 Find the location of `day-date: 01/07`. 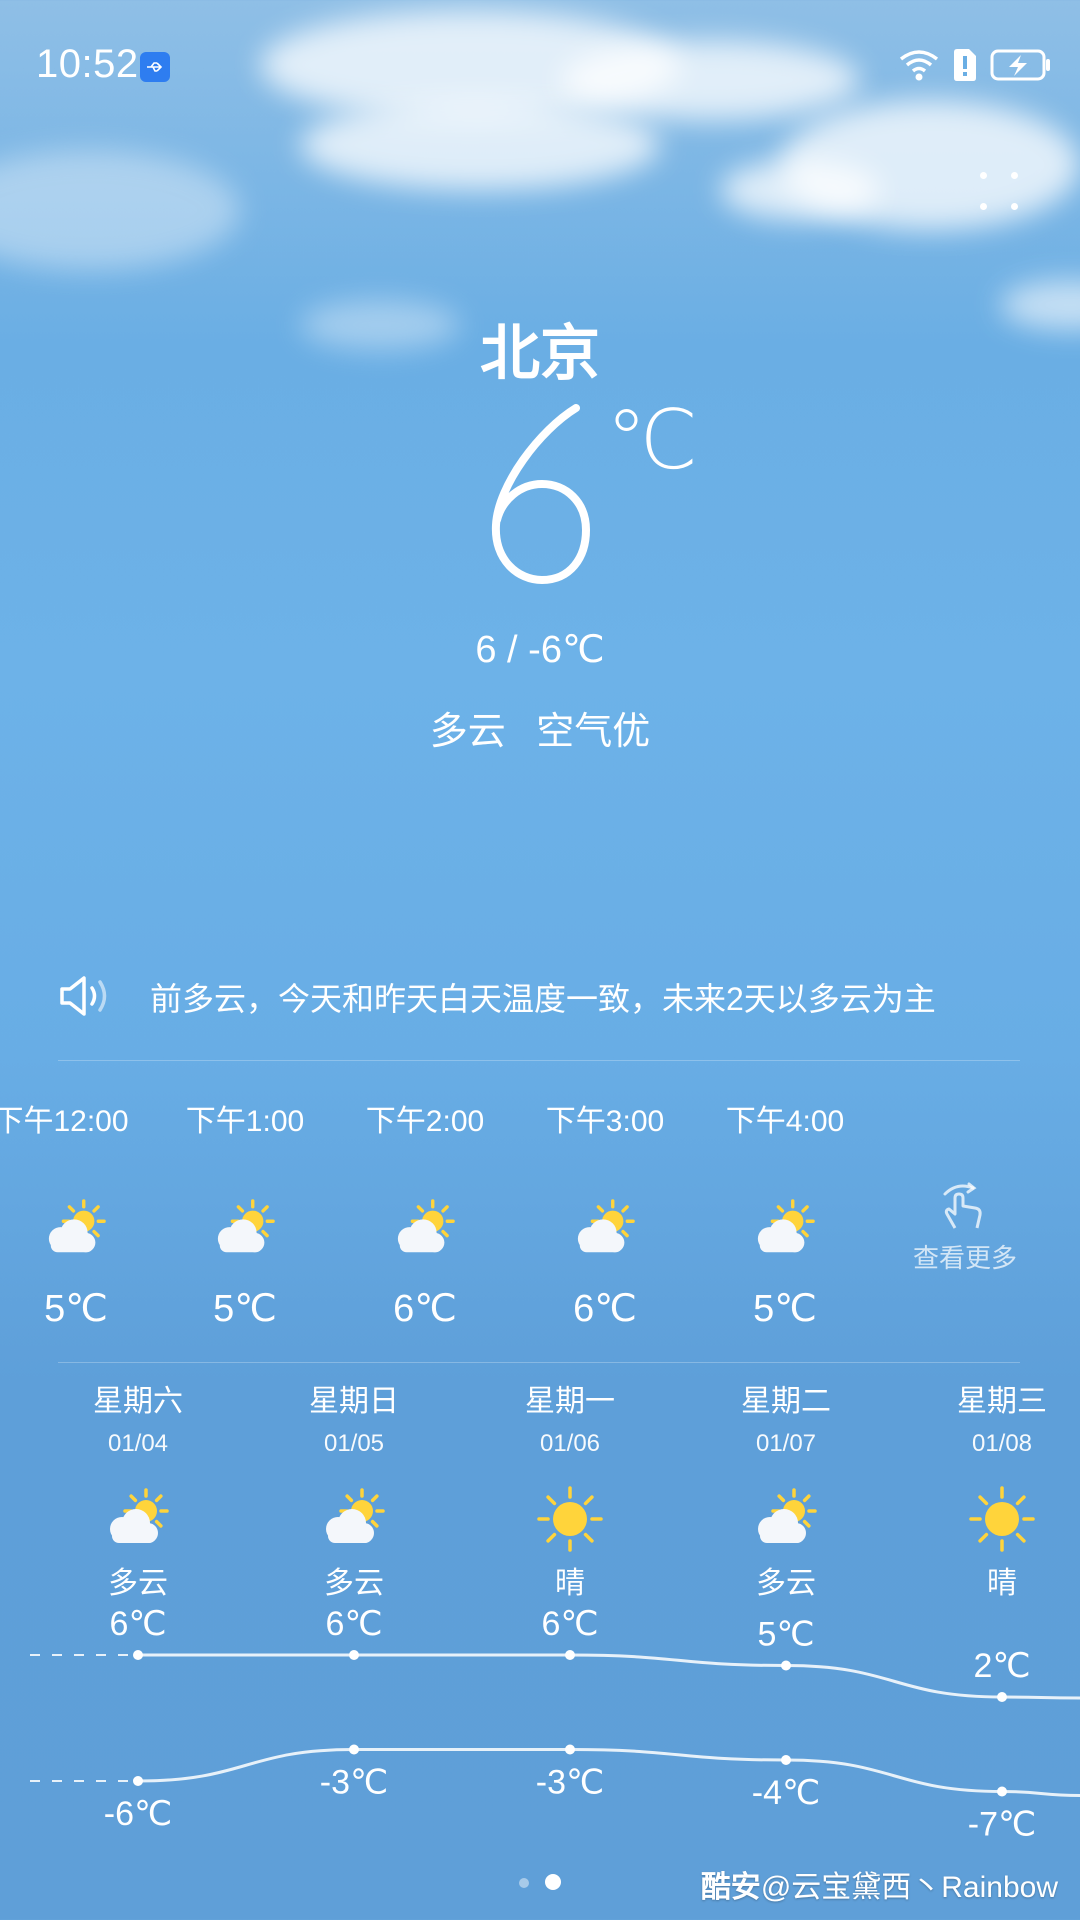

day-date: 01/07 is located at coordinates (786, 1443).